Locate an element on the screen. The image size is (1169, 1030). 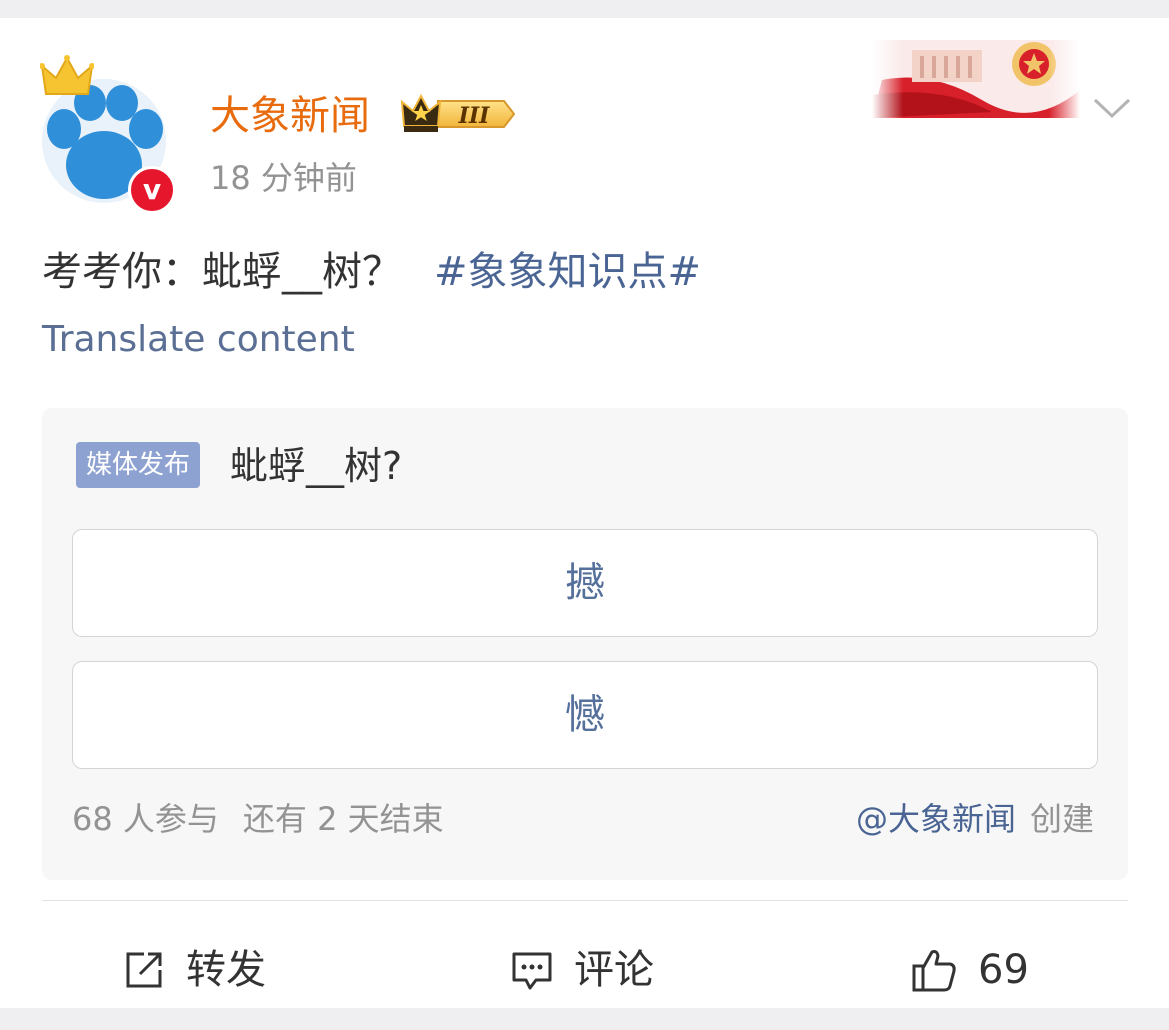
poll-option-button: 憾 is located at coordinates (585, 715).